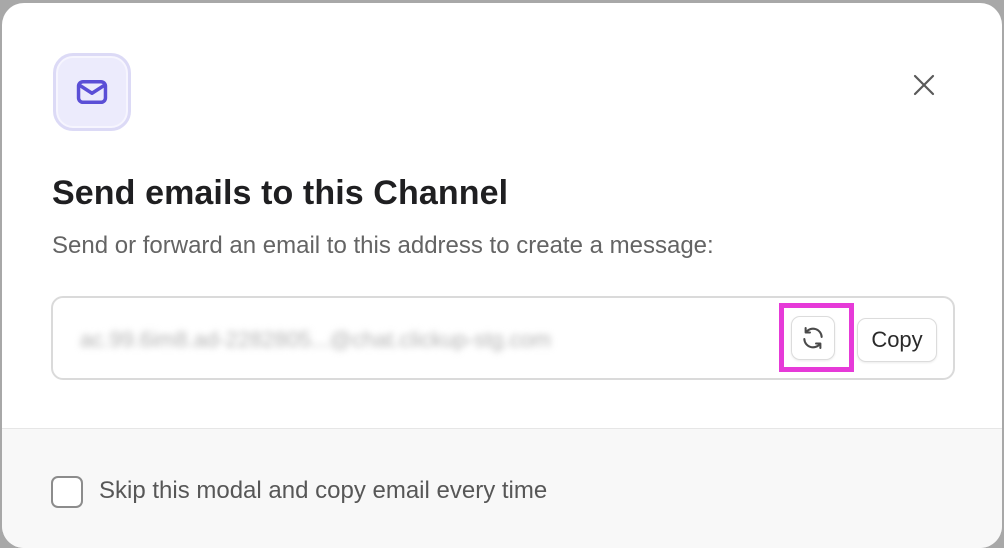 This screenshot has height=548, width=1004. Describe the element at coordinates (897, 340) in the screenshot. I see `copy-button: Copy` at that location.